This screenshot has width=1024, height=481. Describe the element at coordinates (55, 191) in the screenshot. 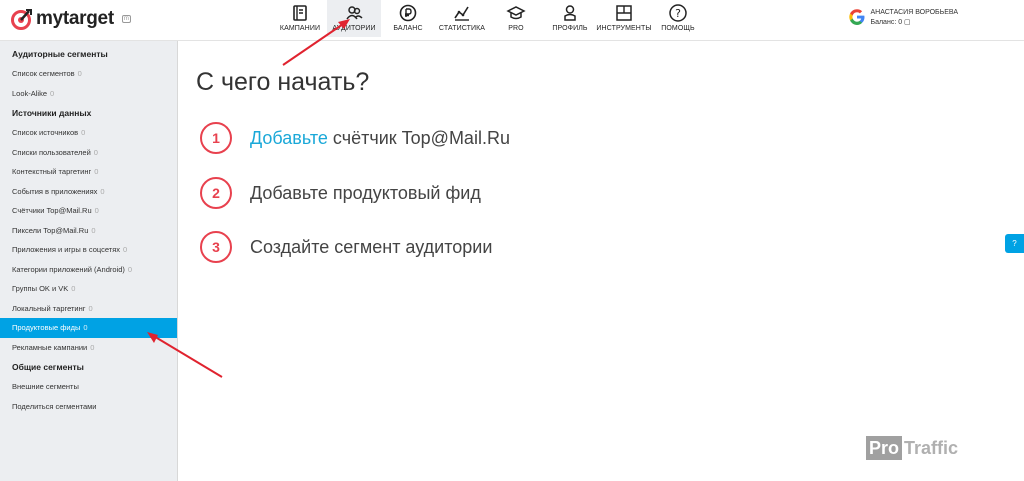

I see `sidebar-item-label: События в приложениях` at that location.